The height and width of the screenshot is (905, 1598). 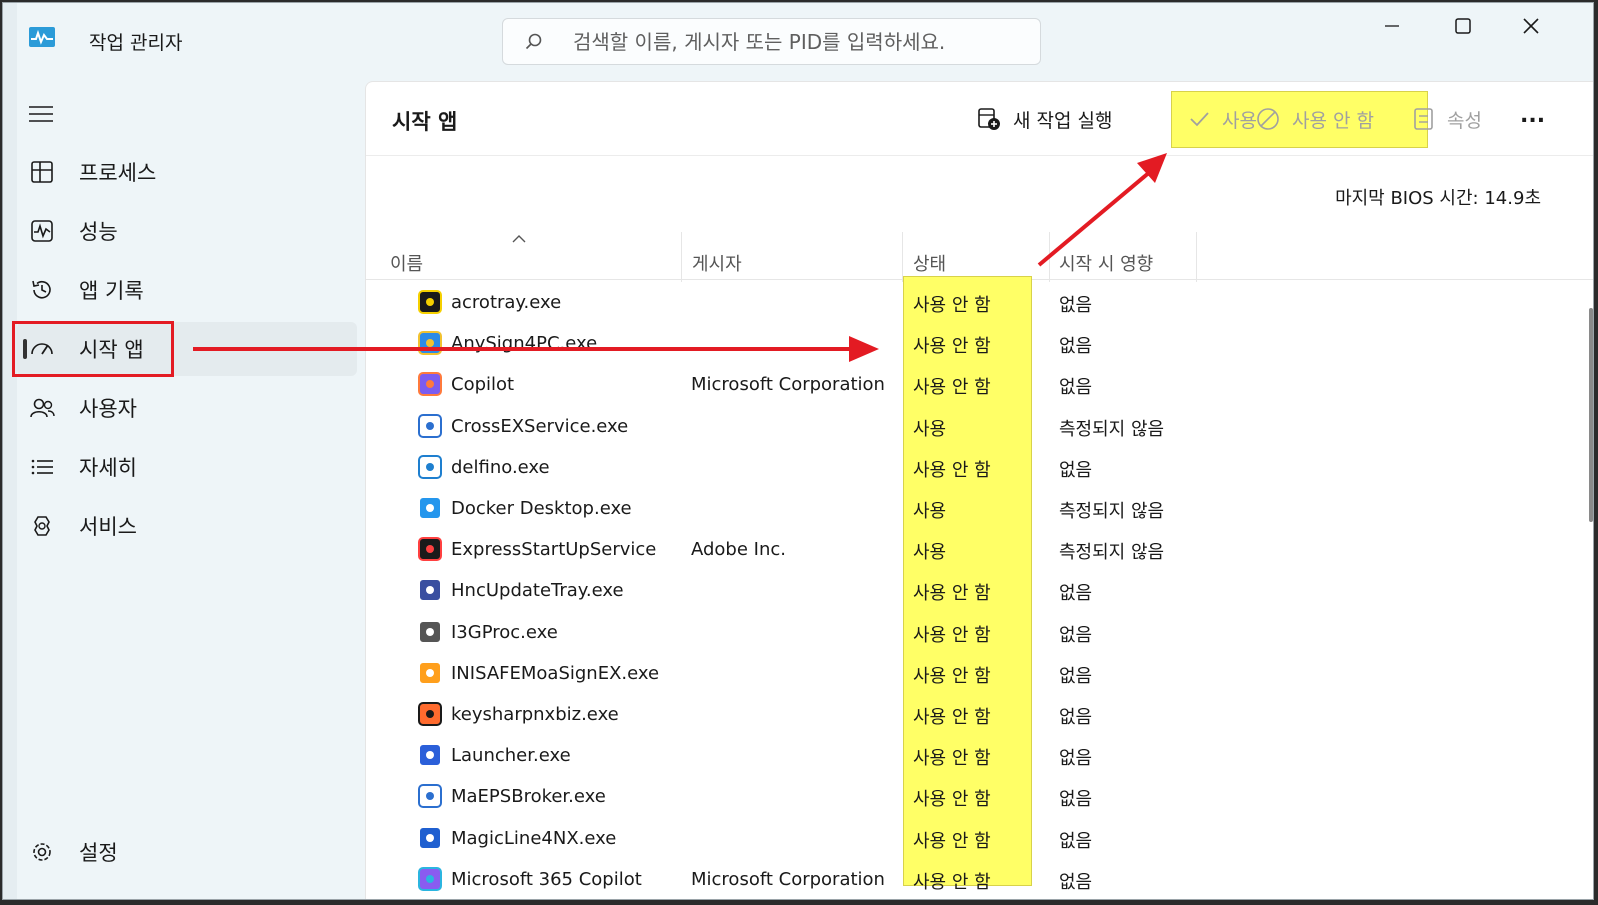 I want to click on app-name: INISAFEMoaSignEX.exe, so click(x=555, y=673).